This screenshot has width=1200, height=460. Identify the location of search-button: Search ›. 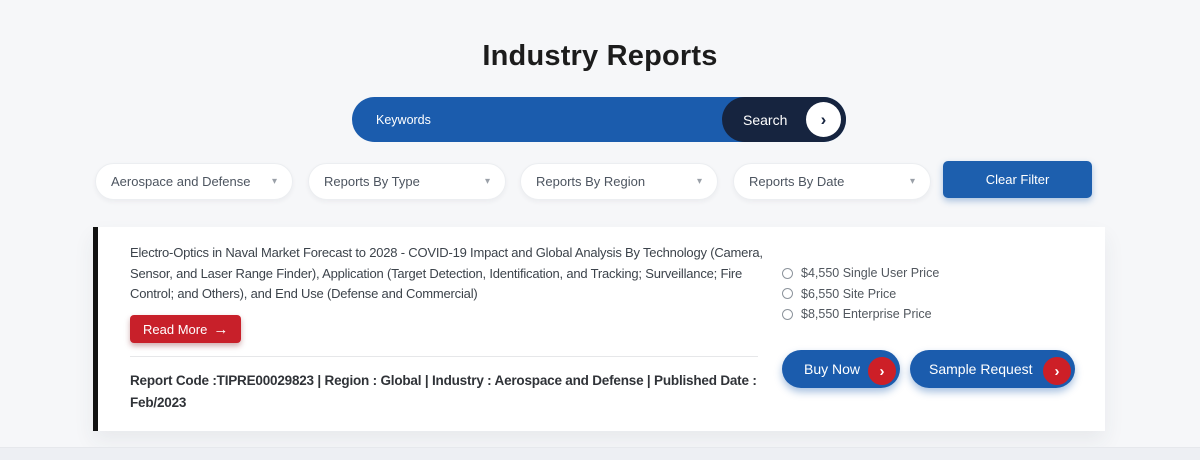
(784, 119).